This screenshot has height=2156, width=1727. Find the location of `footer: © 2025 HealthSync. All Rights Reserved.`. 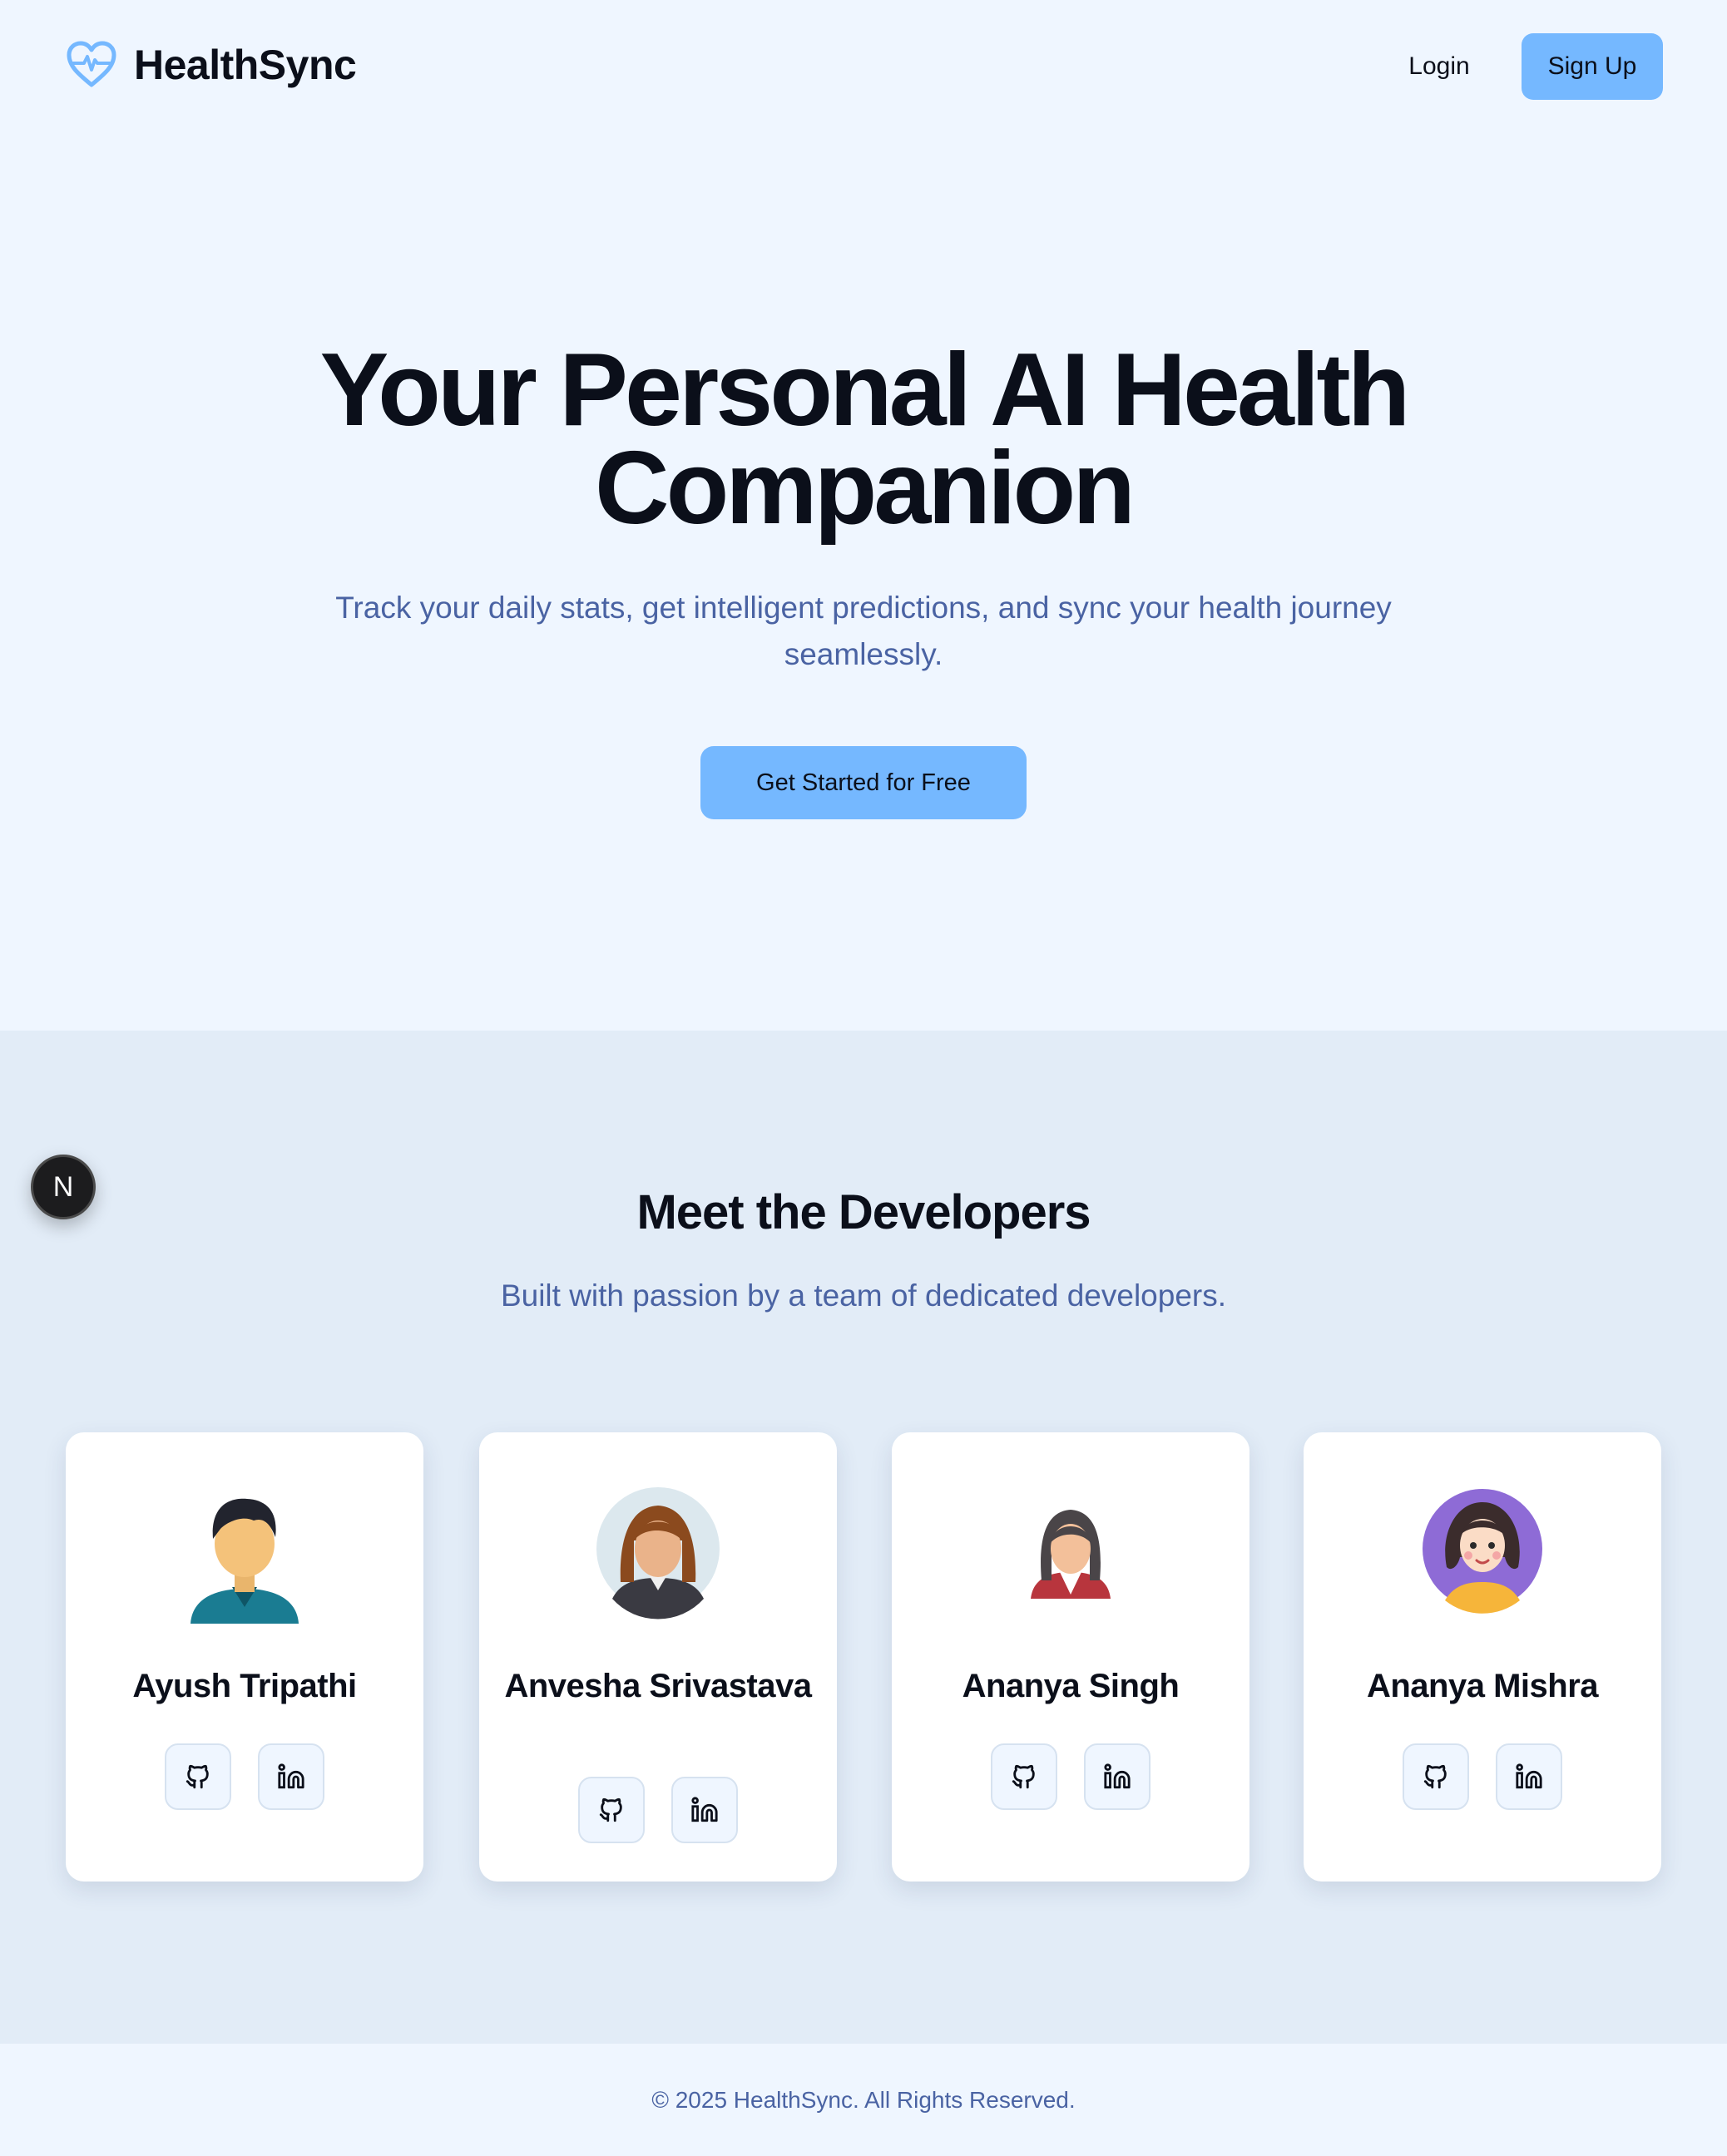

footer: © 2025 HealthSync. All Rights Reserved. is located at coordinates (863, 2100).